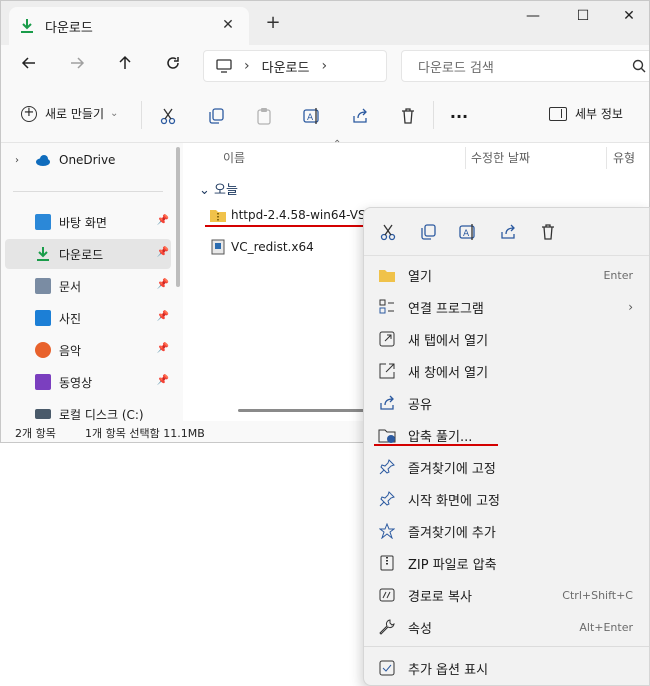 Image resolution: width=650 pixels, height=686 pixels. What do you see at coordinates (228, 25) in the screenshot?
I see `tab-close-icon: ✕` at bounding box center [228, 25].